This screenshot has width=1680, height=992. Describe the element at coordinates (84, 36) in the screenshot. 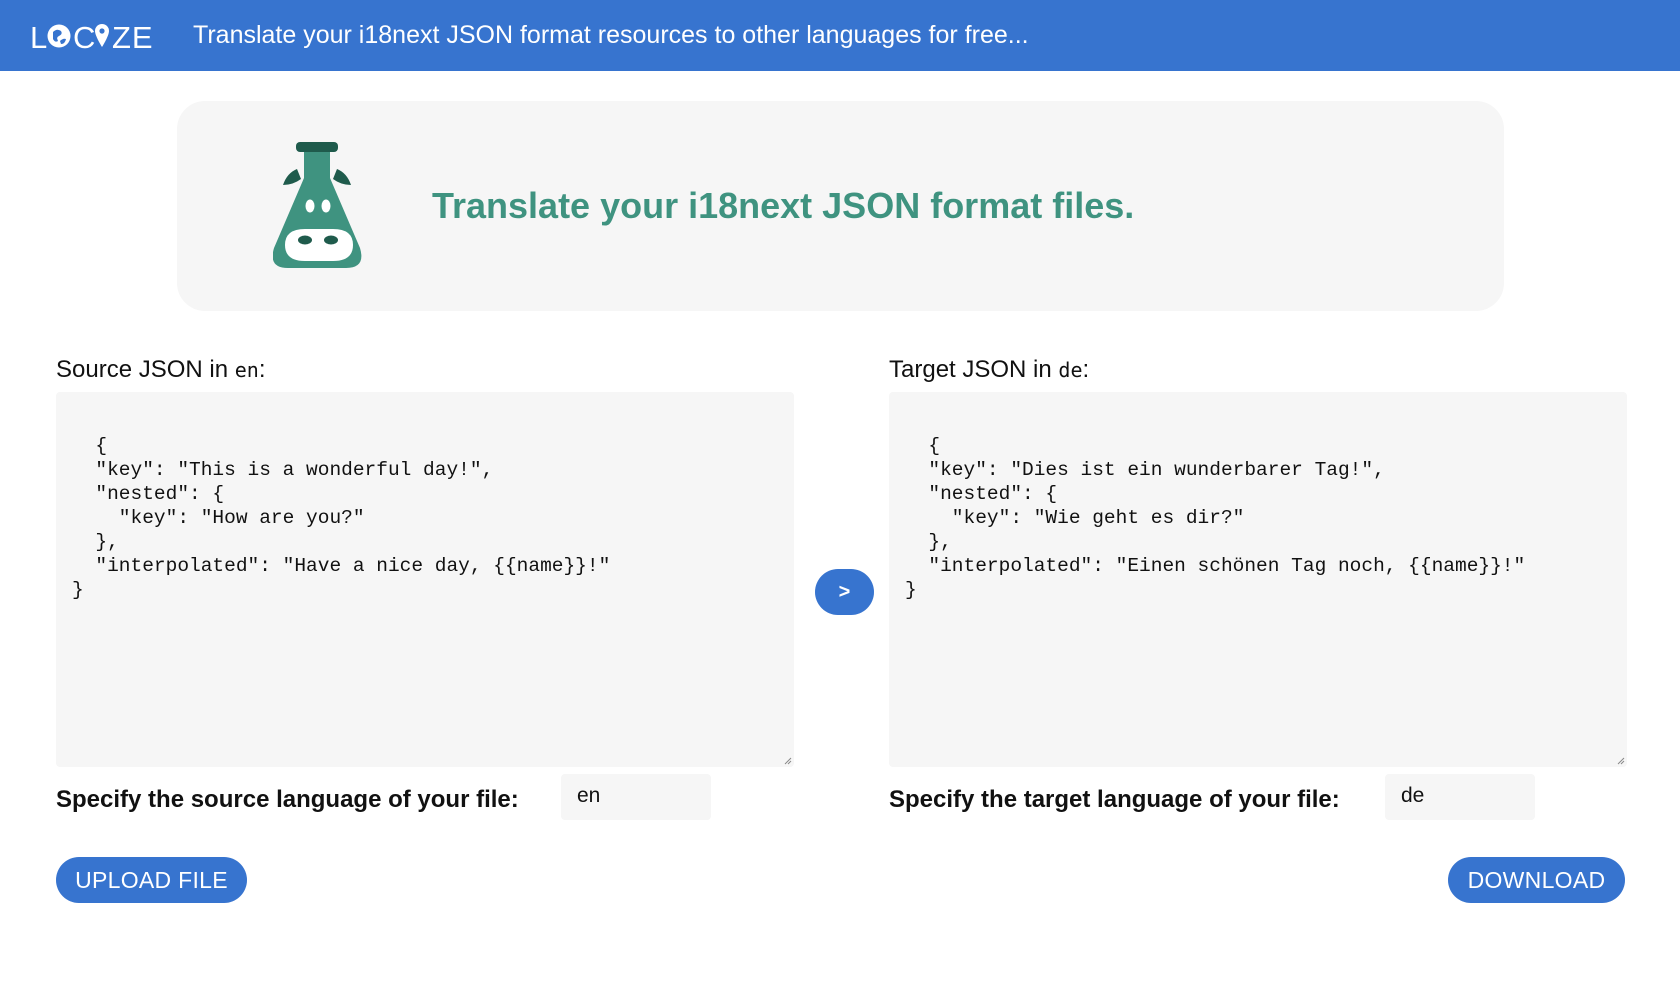

I see `svg-text: C` at that location.